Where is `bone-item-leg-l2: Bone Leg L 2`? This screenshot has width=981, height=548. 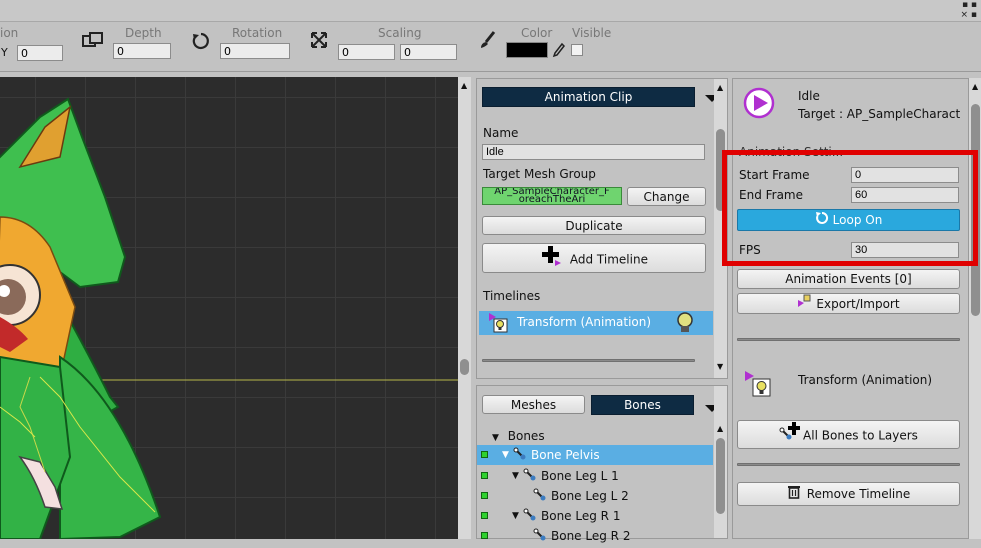 bone-item-leg-l2: Bone Leg L 2 is located at coordinates (595, 496).